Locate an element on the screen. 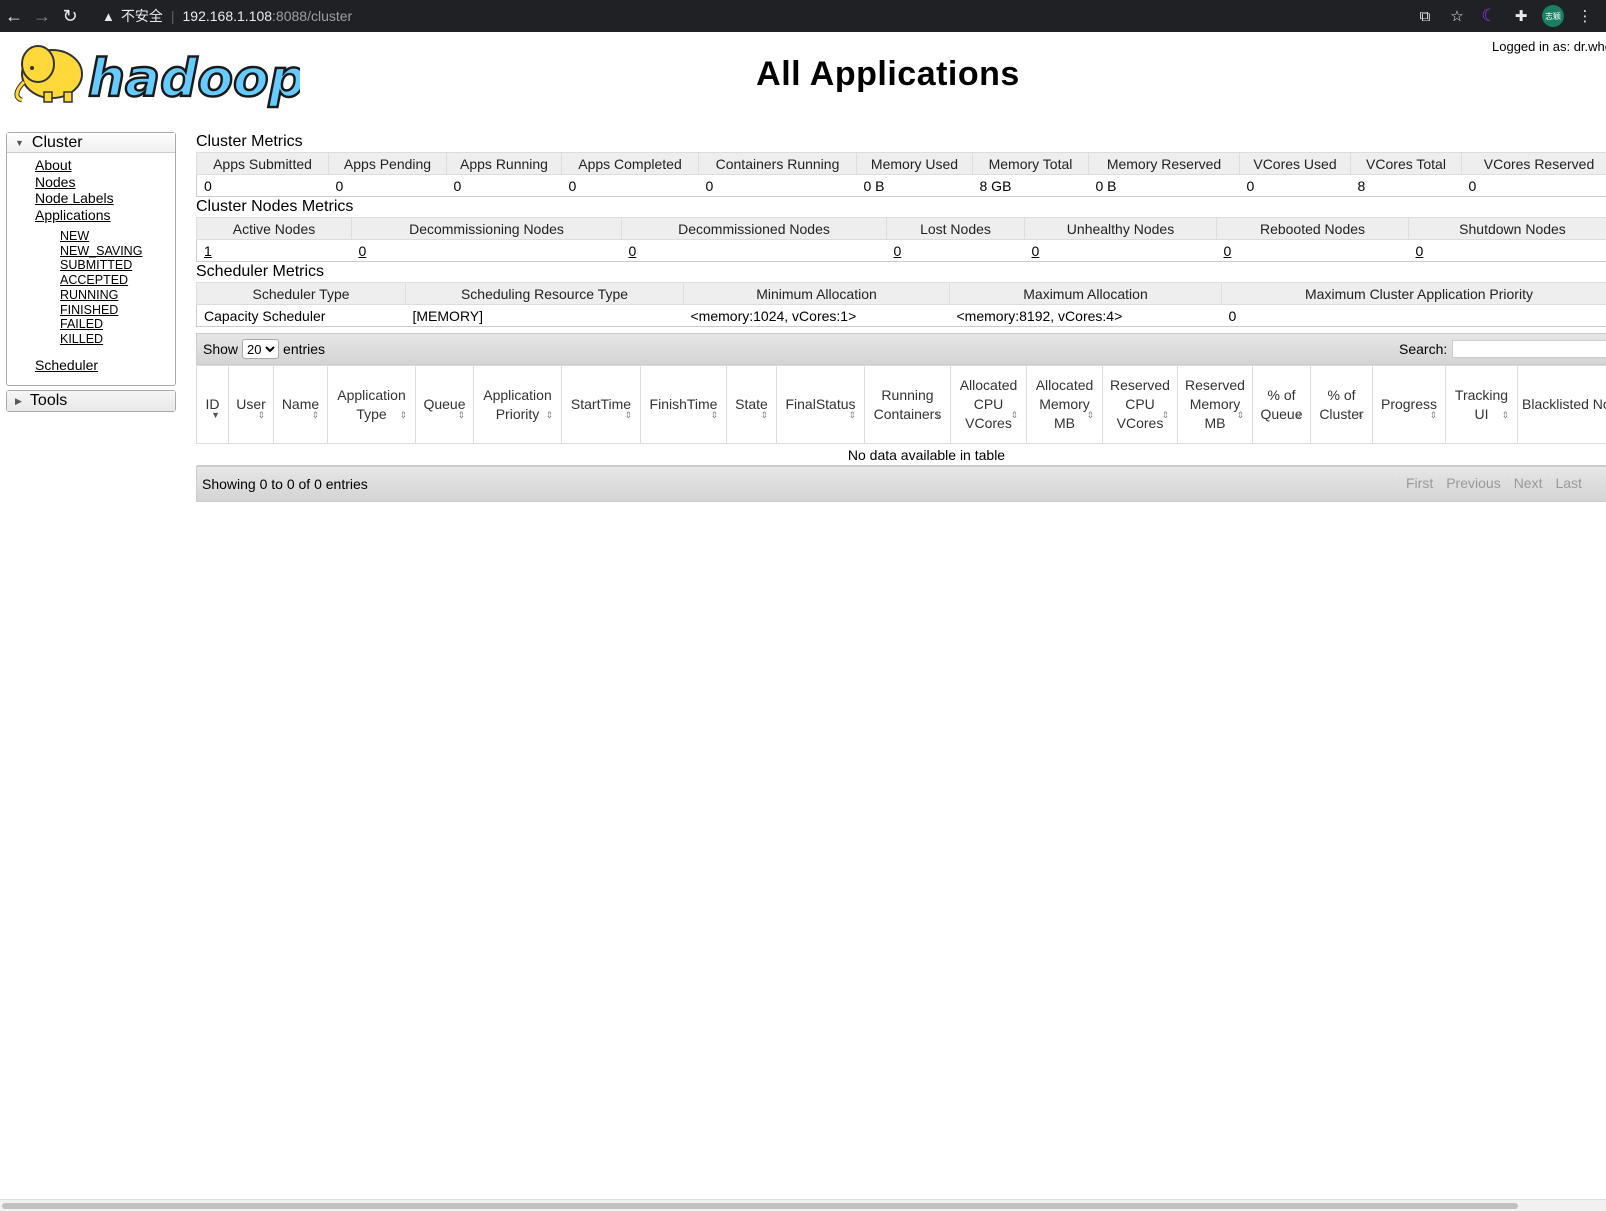 The width and height of the screenshot is (1606, 1211). app-state-link: RUNNING is located at coordinates (117, 295).